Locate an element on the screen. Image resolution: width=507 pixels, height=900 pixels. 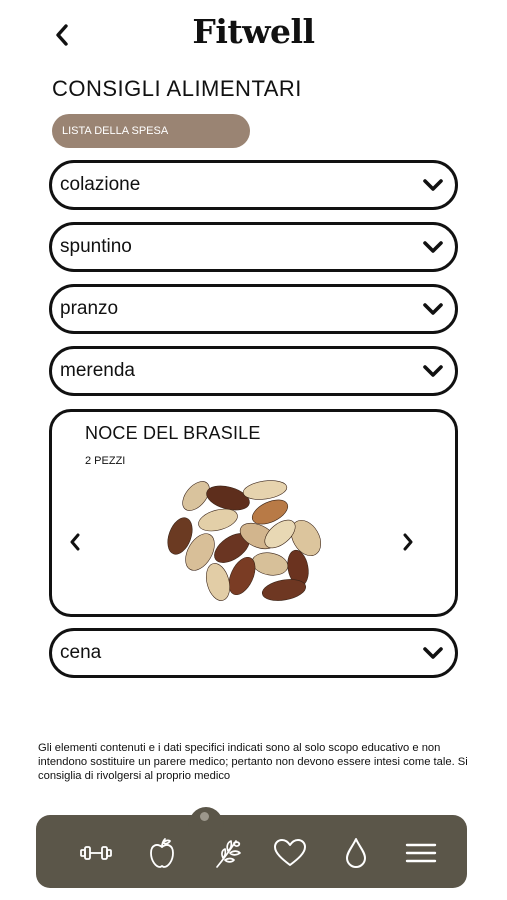
next-food-button is located at coordinates (408, 542).